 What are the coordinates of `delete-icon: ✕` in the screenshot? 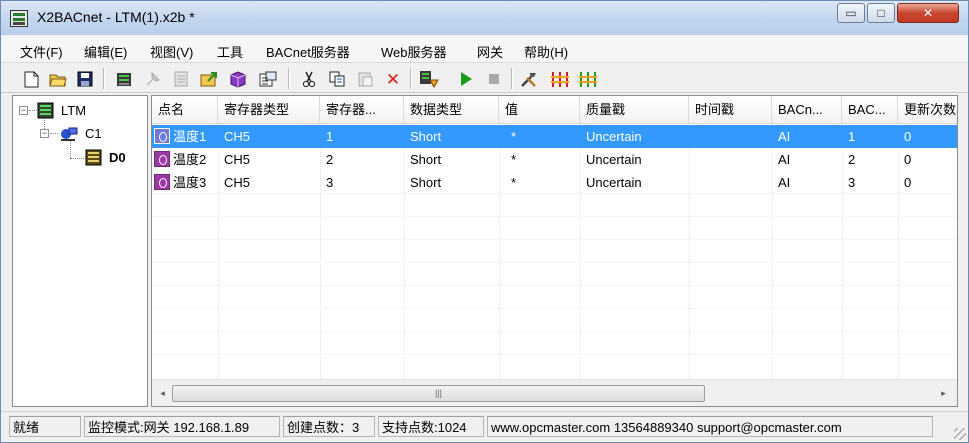 It's located at (393, 79).